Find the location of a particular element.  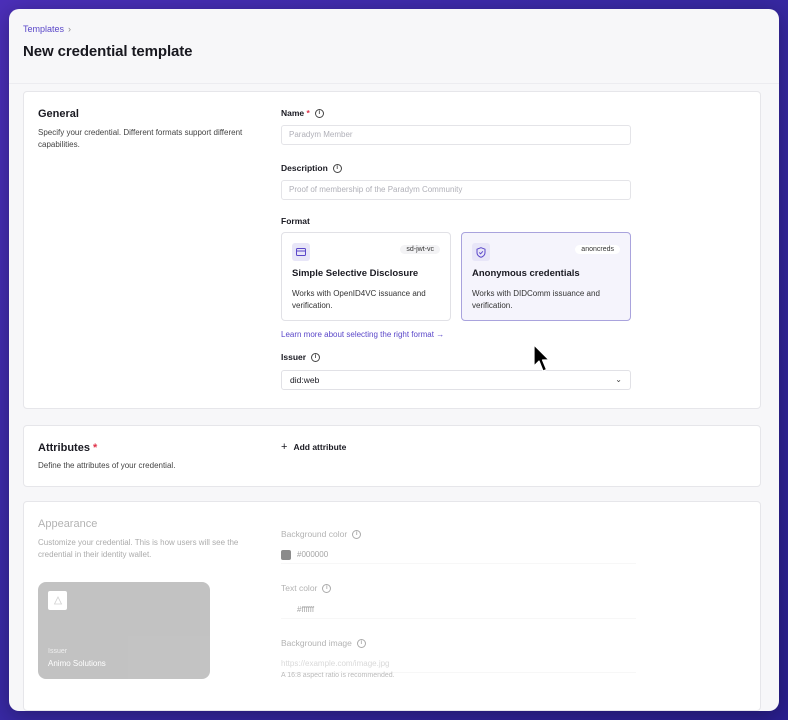

bg-color-label: Background color i is located at coordinates (321, 534).